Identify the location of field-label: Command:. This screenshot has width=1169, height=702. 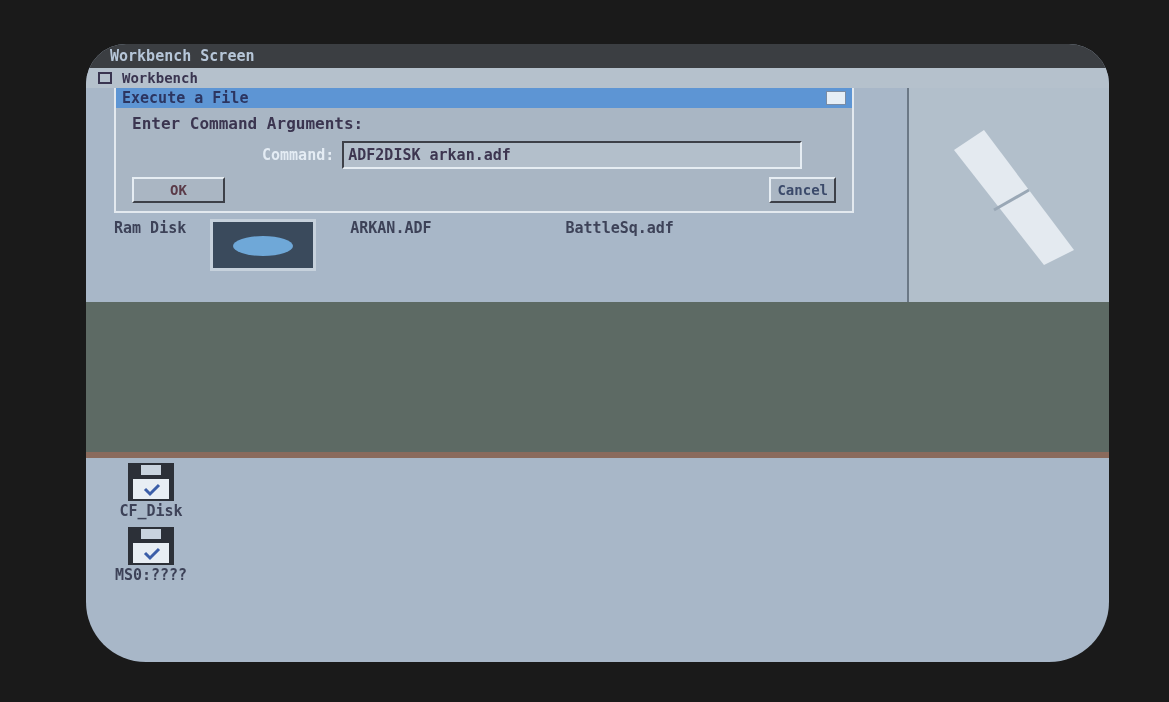
(298, 155).